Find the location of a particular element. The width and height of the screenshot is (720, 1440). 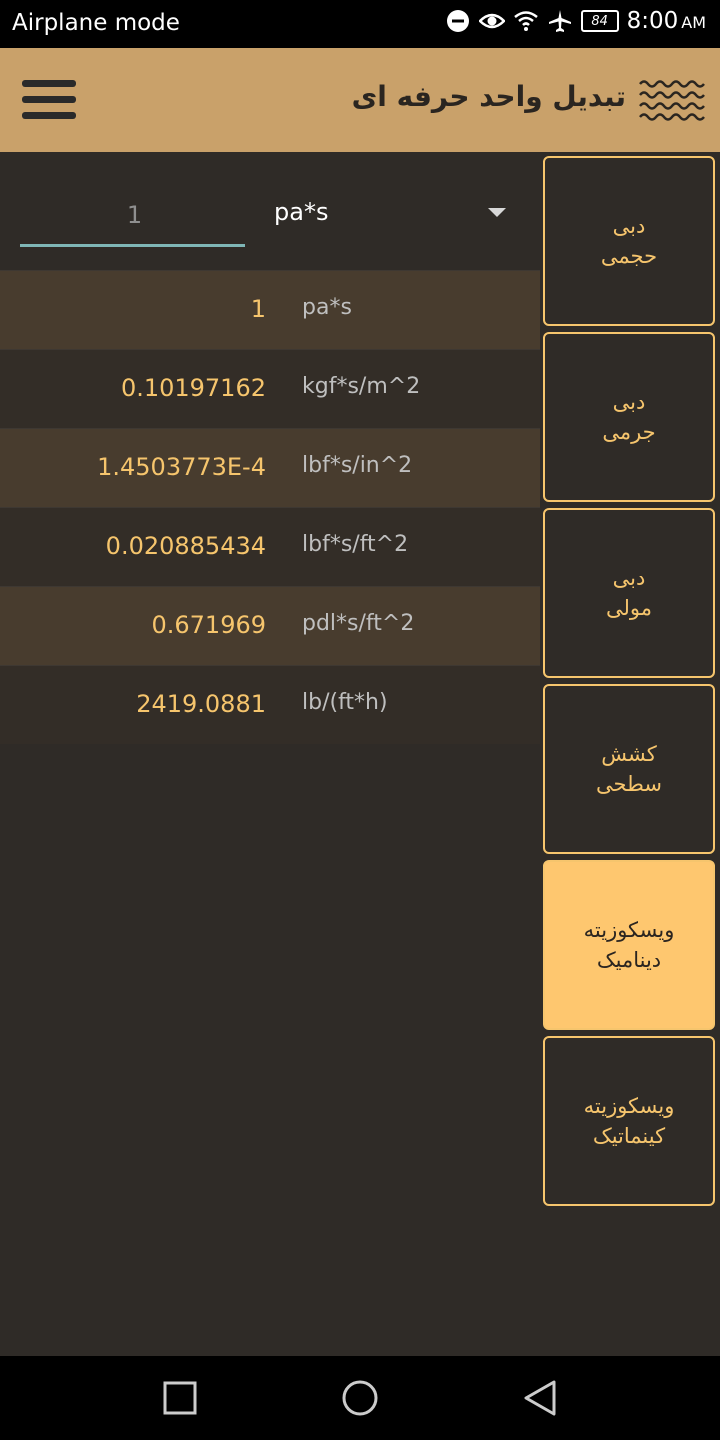

home-icon is located at coordinates (360, 1398).